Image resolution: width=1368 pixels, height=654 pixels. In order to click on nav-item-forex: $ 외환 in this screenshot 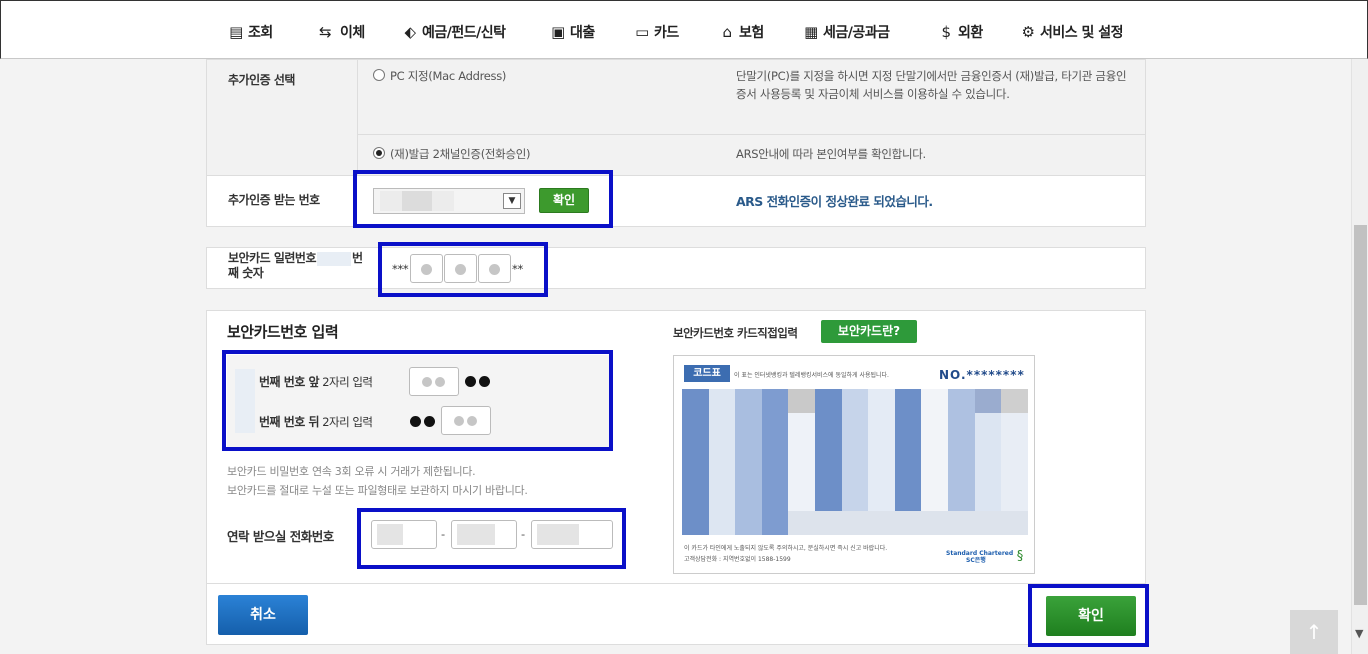, I will do `click(960, 32)`.